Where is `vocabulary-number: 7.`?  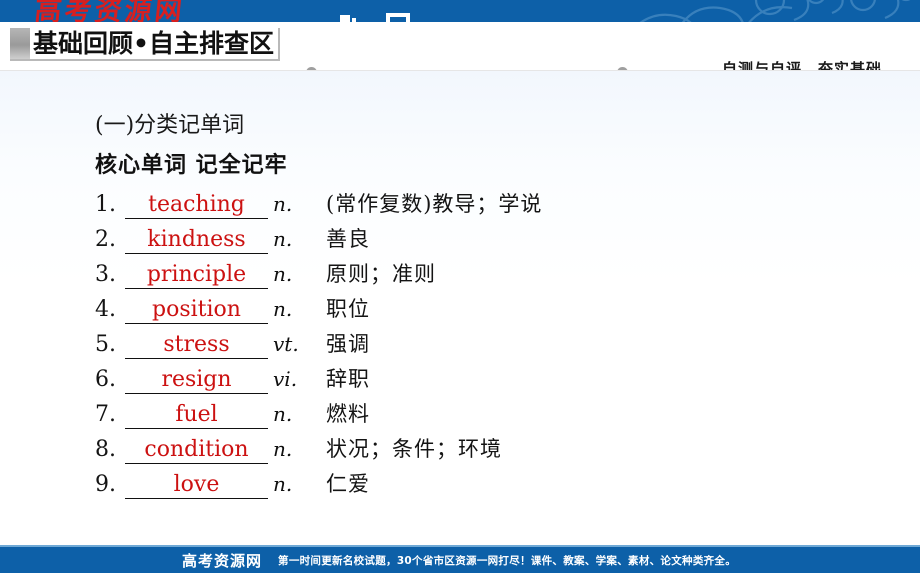 vocabulary-number: 7. is located at coordinates (105, 414).